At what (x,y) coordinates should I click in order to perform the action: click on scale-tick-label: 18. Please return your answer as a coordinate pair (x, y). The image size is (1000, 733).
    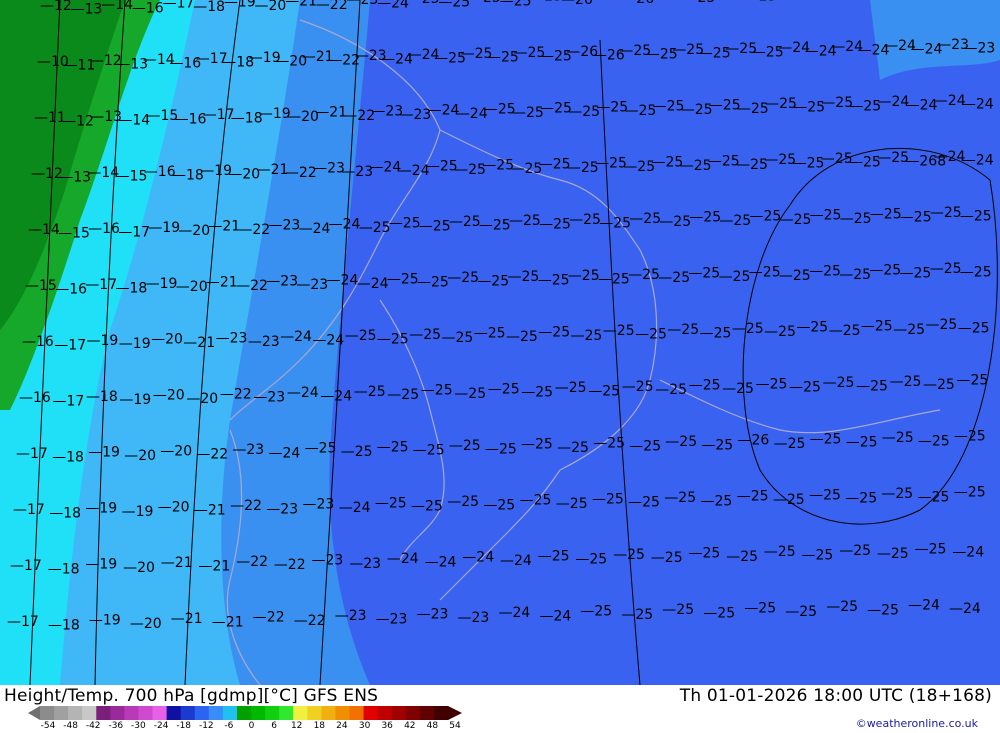
    Looking at the image, I should click on (319, 726).